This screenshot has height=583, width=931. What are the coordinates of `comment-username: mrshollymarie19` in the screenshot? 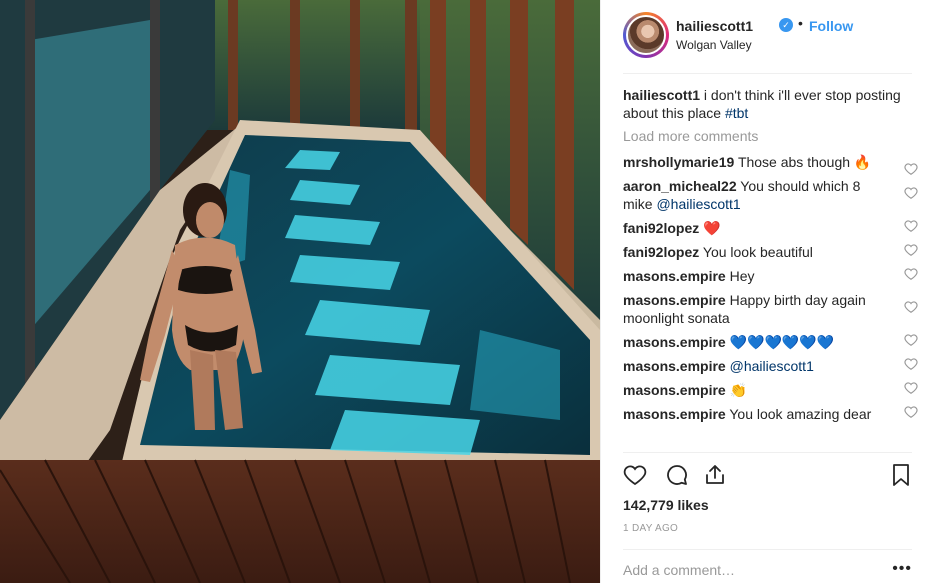 It's located at (678, 162).